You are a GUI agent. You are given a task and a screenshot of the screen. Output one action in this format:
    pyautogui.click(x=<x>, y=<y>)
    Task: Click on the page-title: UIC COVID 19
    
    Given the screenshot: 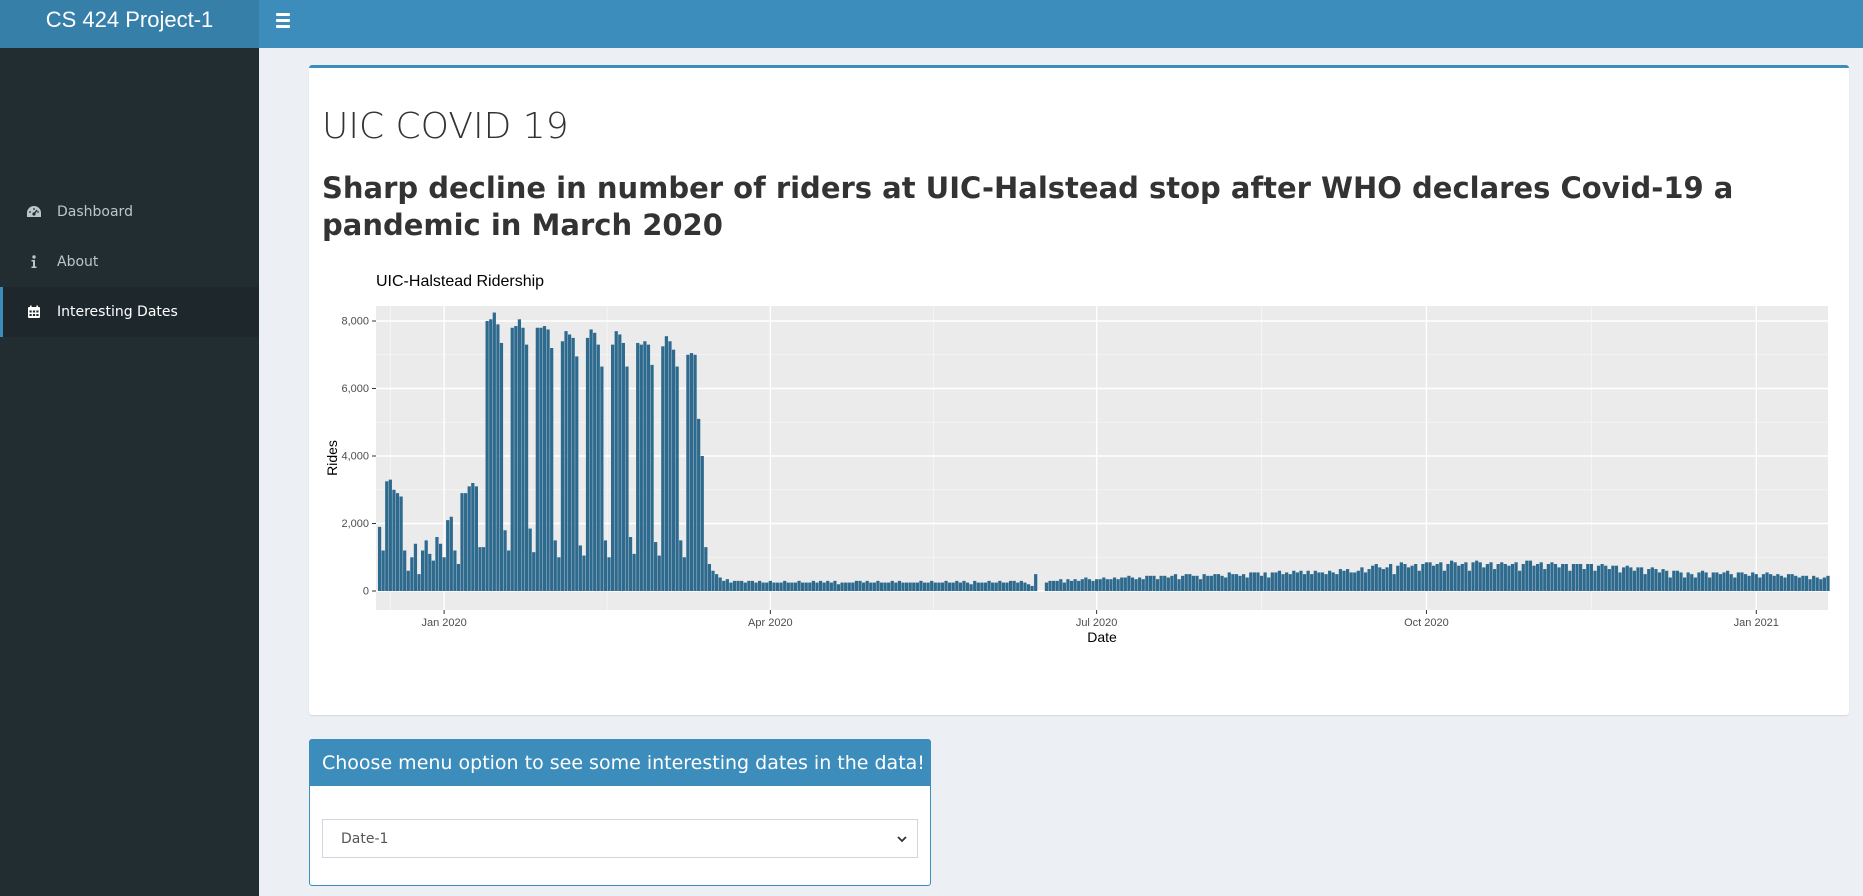 What is the action you would take?
    pyautogui.click(x=445, y=126)
    